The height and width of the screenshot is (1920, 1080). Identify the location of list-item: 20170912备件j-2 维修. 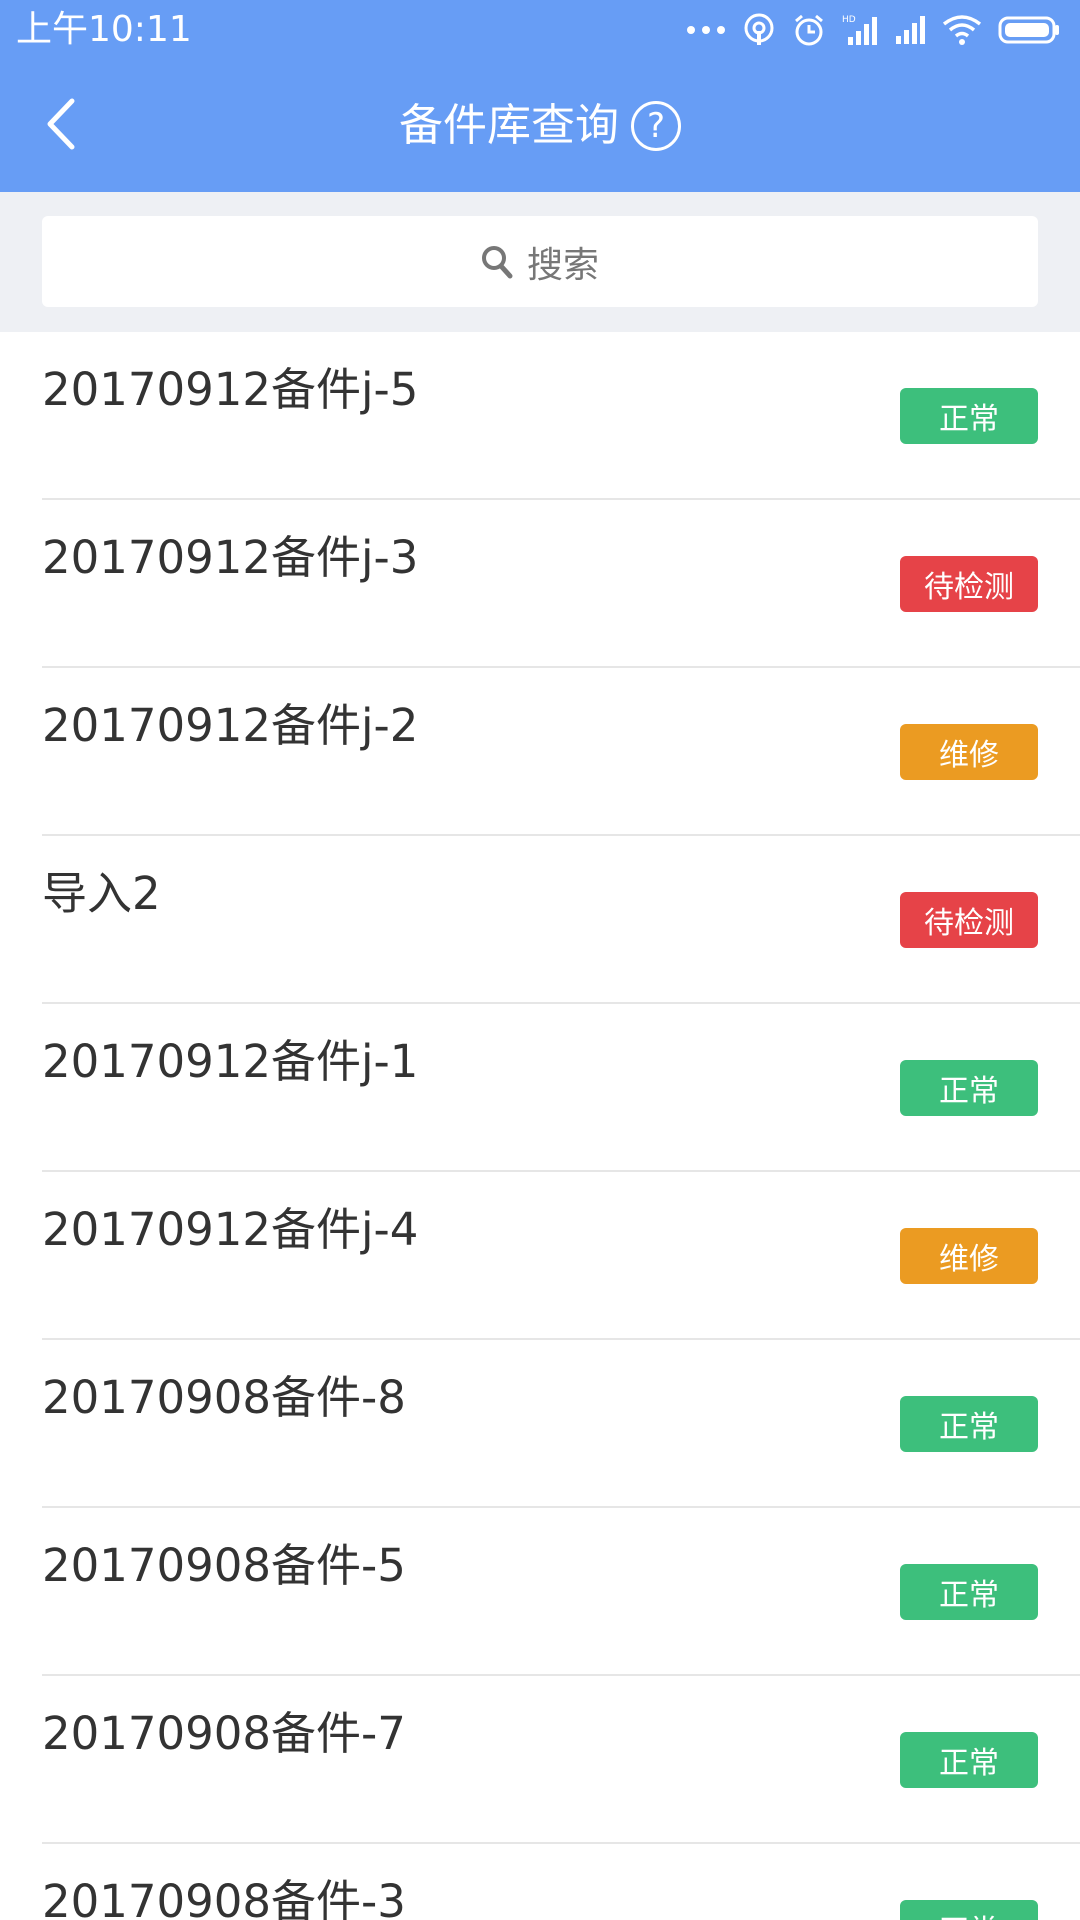
(540, 752).